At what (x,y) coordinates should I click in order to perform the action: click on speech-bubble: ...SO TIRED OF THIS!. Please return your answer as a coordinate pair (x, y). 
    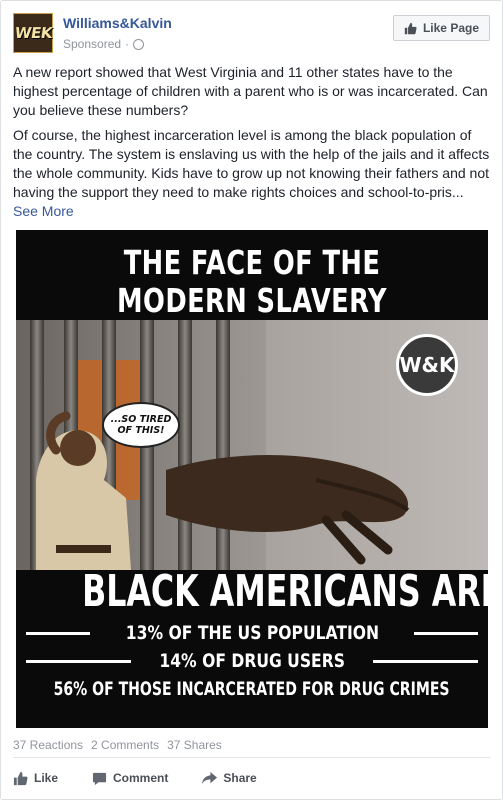
    Looking at the image, I should click on (141, 425).